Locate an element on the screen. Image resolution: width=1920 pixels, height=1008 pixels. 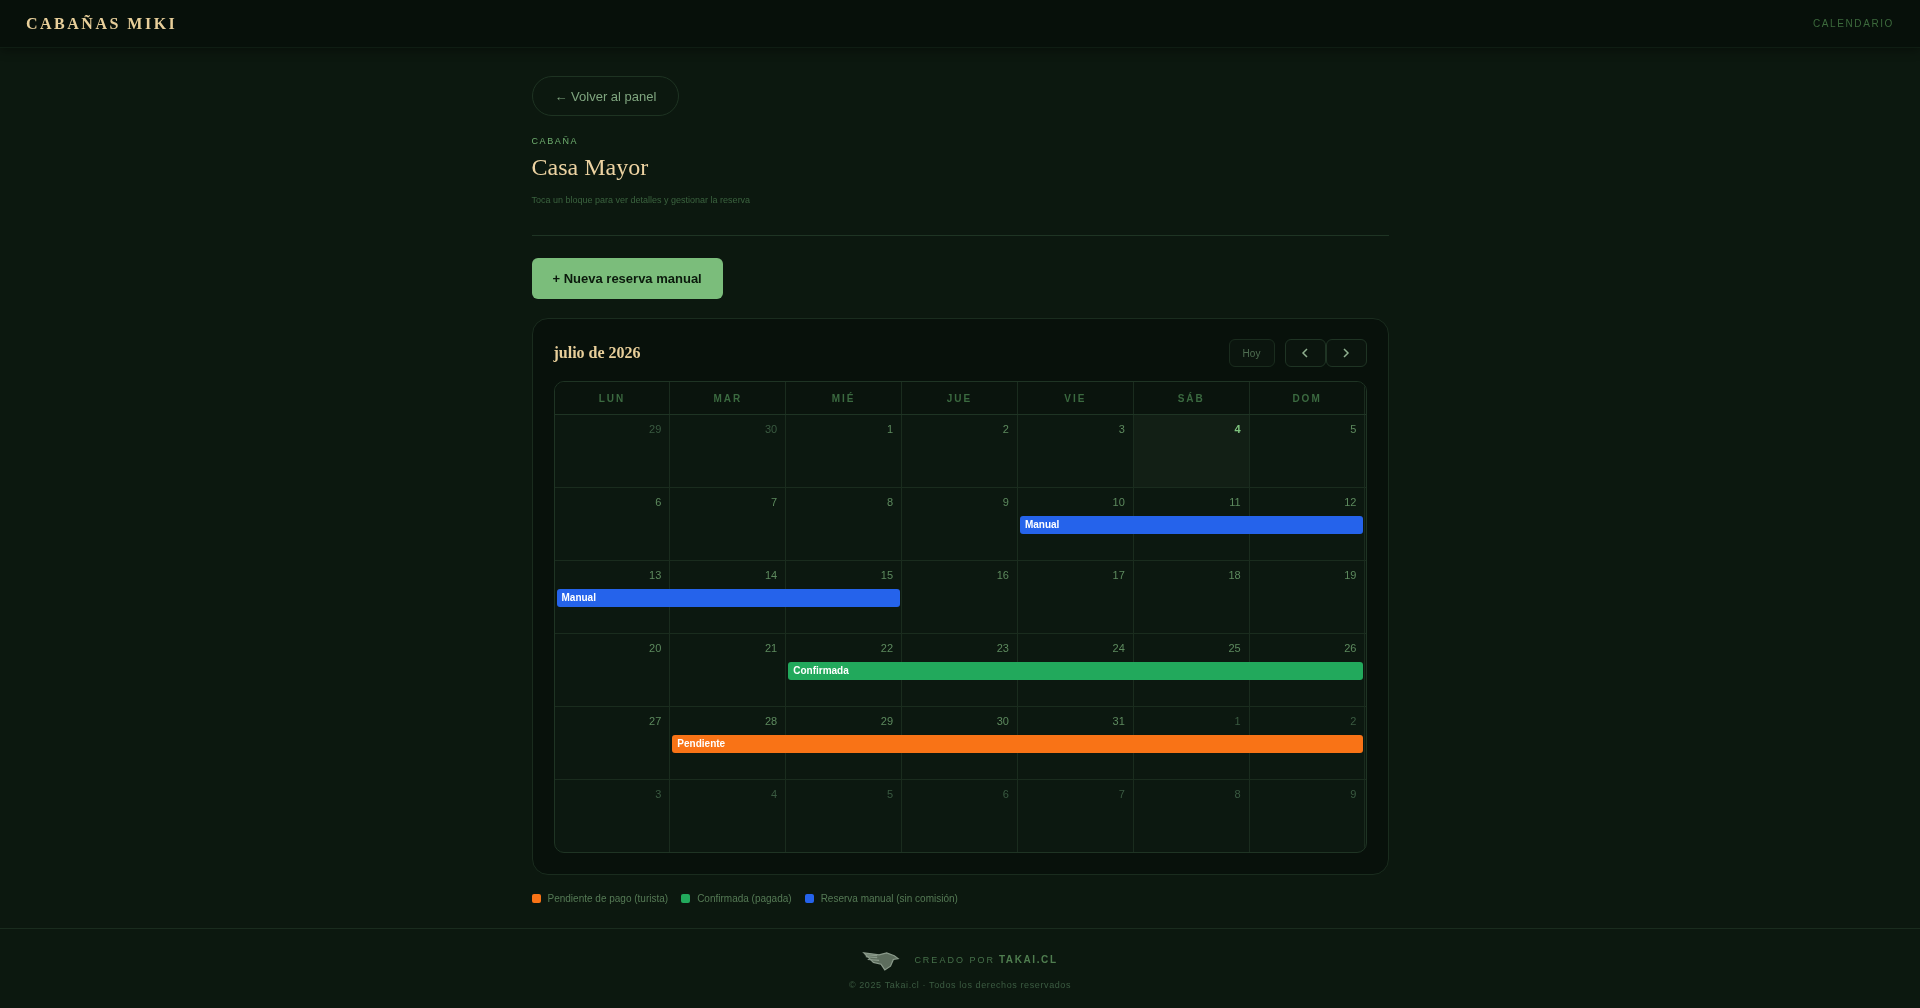
day-cell: 16 is located at coordinates (960, 597).